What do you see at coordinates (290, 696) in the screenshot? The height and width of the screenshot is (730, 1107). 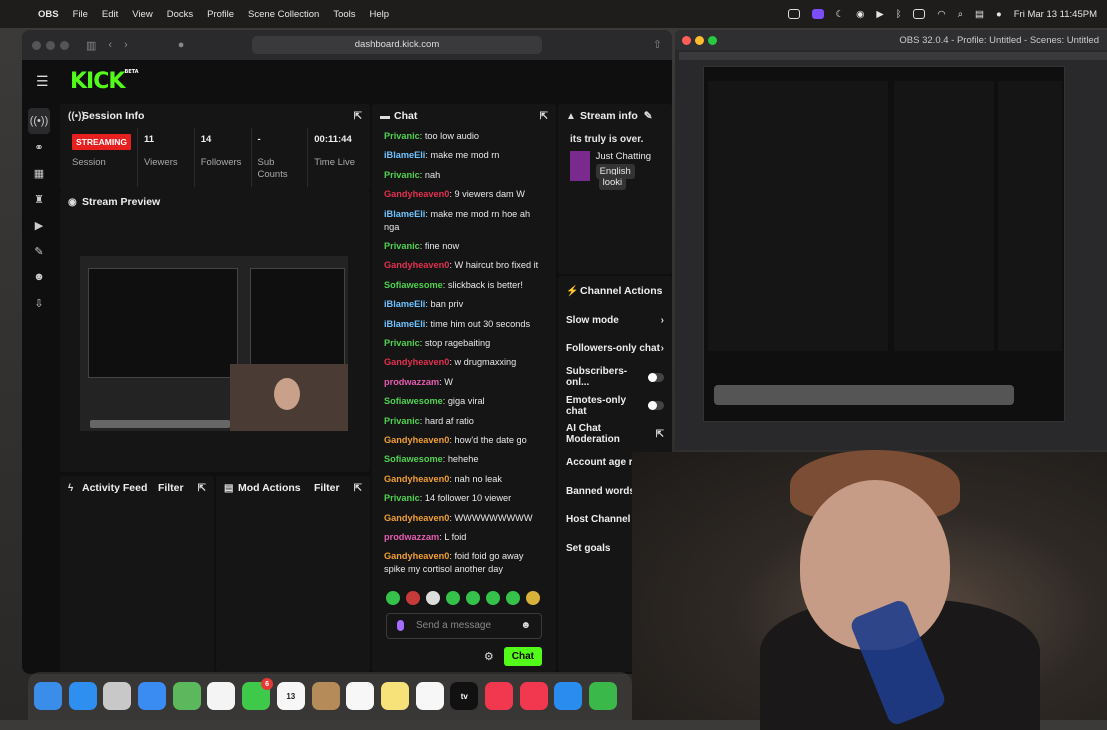 I see `calendar-app-icon: 13` at bounding box center [290, 696].